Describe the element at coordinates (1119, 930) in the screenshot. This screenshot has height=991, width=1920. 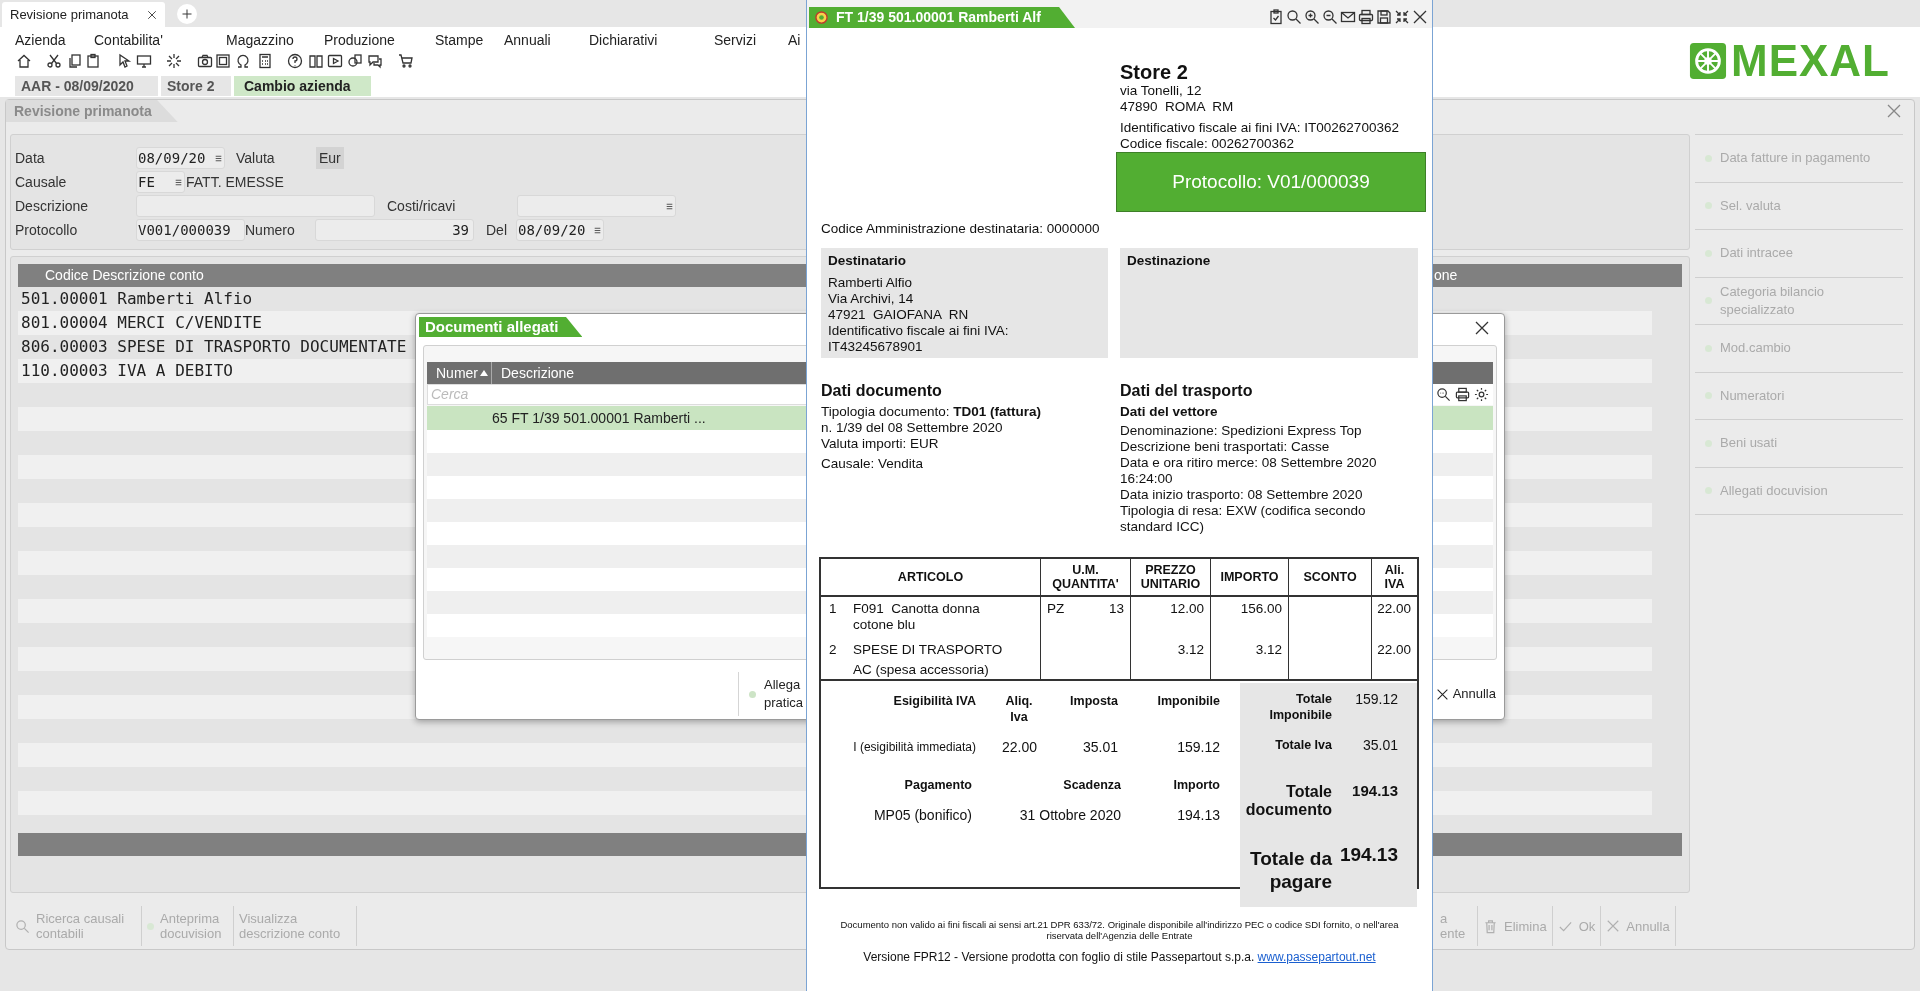
I see `disclaimer: Documento non valido ai fini fiscali ai sensi art.21 DPR 633/72. Originale disponibile all'indirizzo PEC o codice SDI fornito, o nell'area riservata dell'Agenzia delle Entrate` at that location.